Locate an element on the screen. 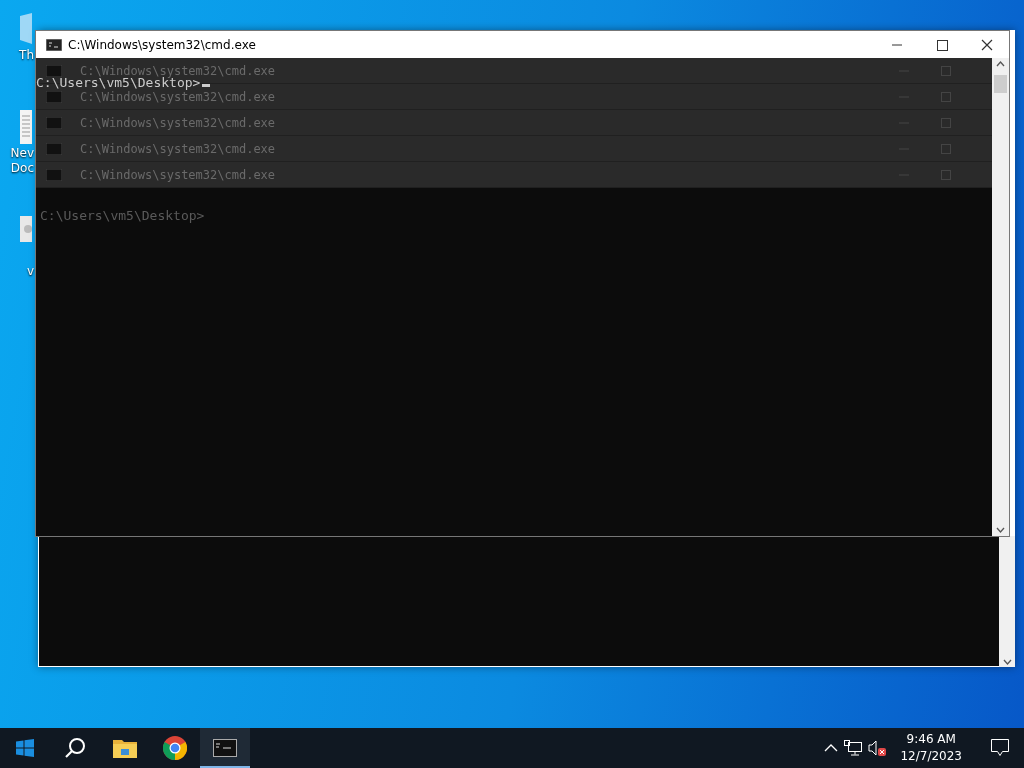 Image resolution: width=1024 pixels, height=768 pixels. console-button is located at coordinates (225, 748).